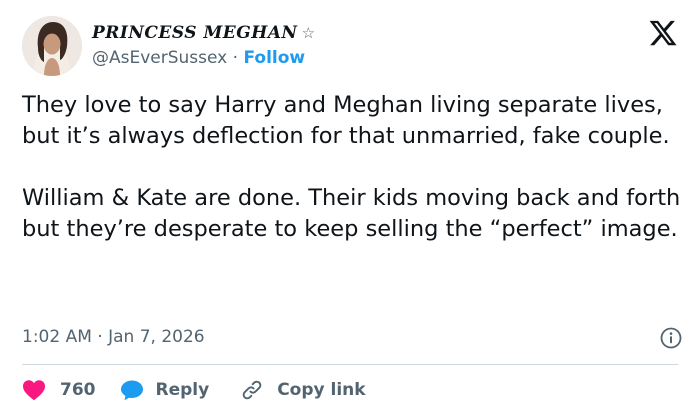 This screenshot has width=700, height=417. I want to click on info-icon, so click(671, 338).